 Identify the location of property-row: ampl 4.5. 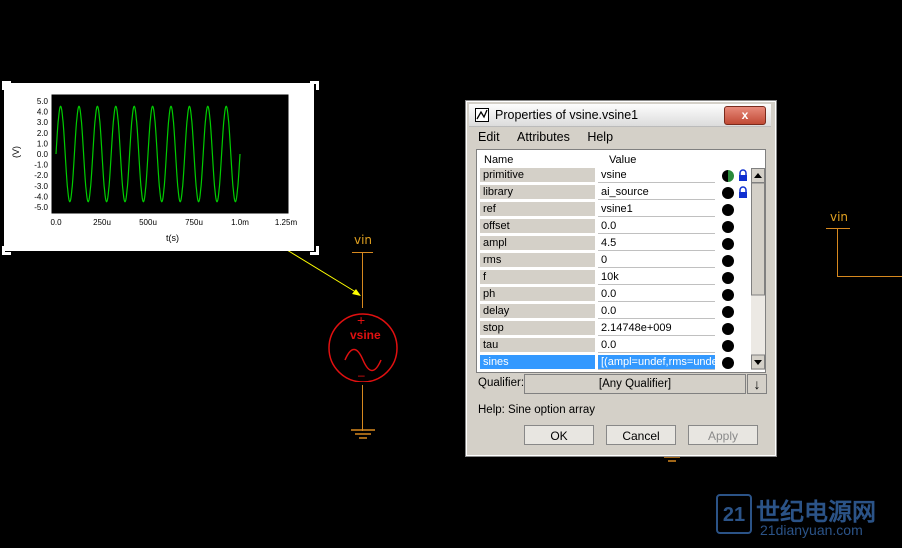
(607, 244).